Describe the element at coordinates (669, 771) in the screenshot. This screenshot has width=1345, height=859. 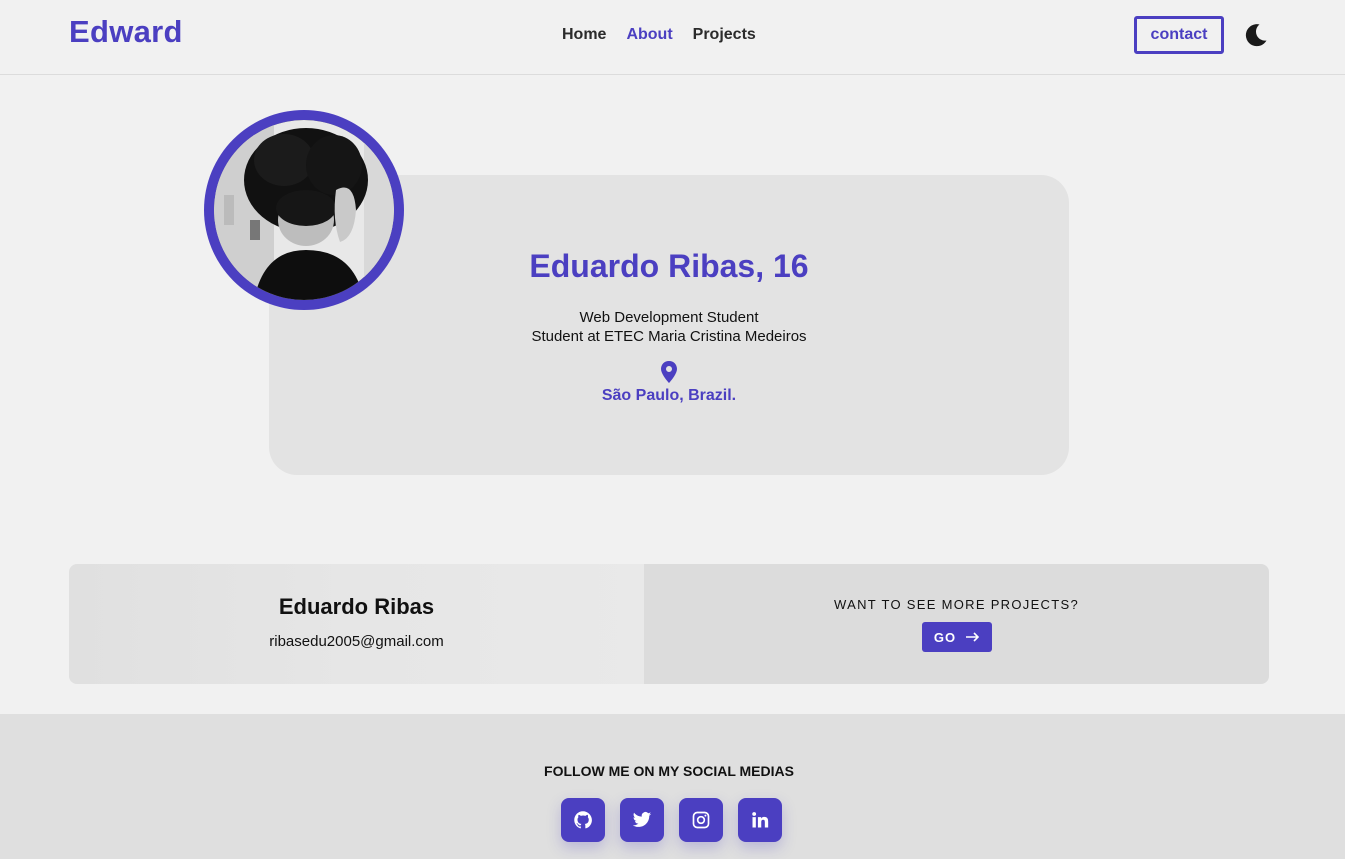
I see `follow-heading: FOLLOW ME ON MY SOCIAL MEDIAS` at that location.